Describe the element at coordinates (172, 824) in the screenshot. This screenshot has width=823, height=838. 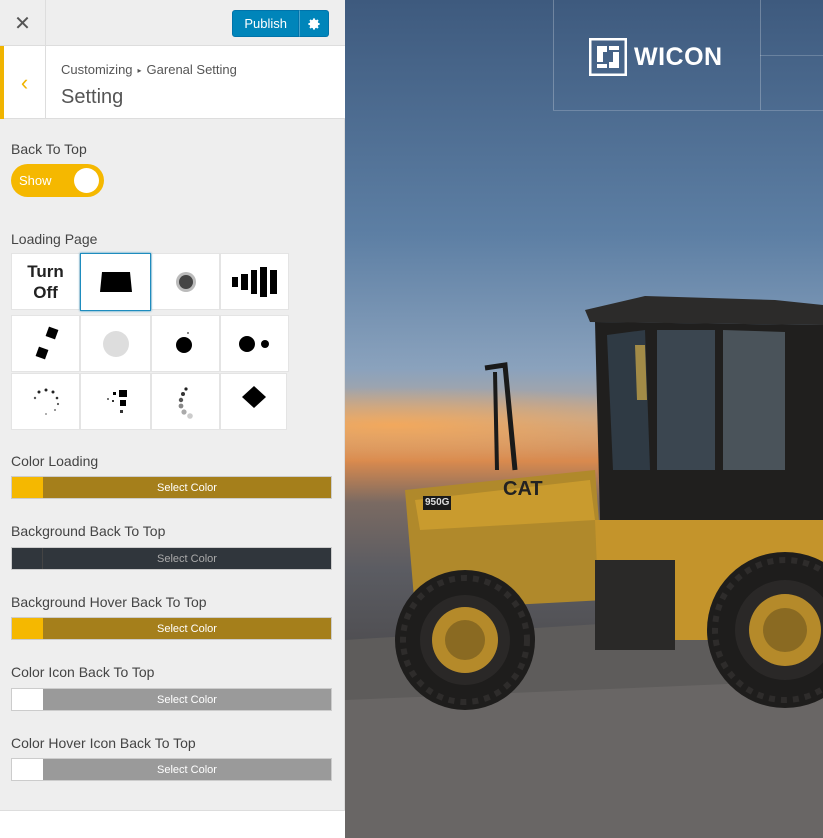
I see `panel-footer` at that location.